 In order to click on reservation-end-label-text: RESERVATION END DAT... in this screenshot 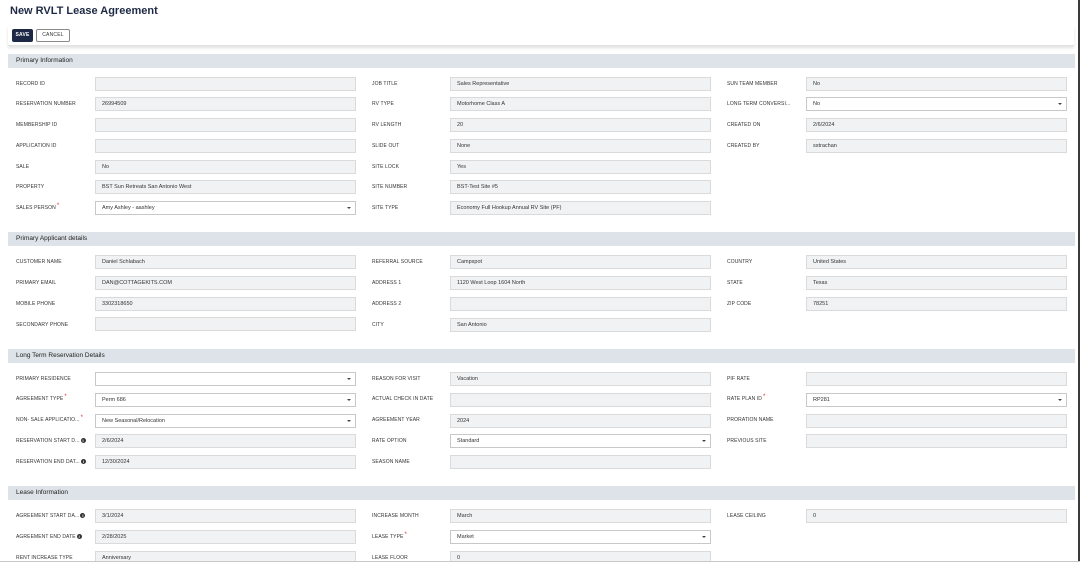, I will do `click(48, 462)`.